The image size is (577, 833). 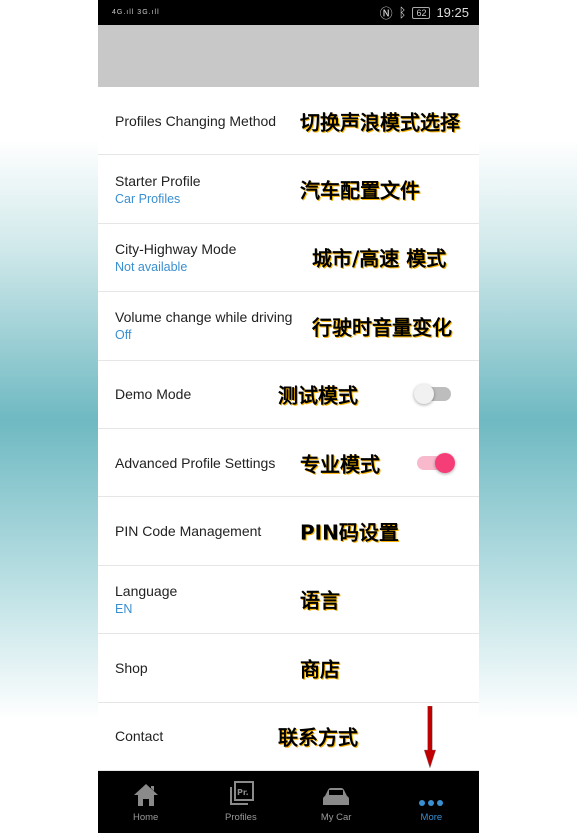 I want to click on bottom-nav: Home Pr. Profiles My Car More, so click(x=288, y=802).